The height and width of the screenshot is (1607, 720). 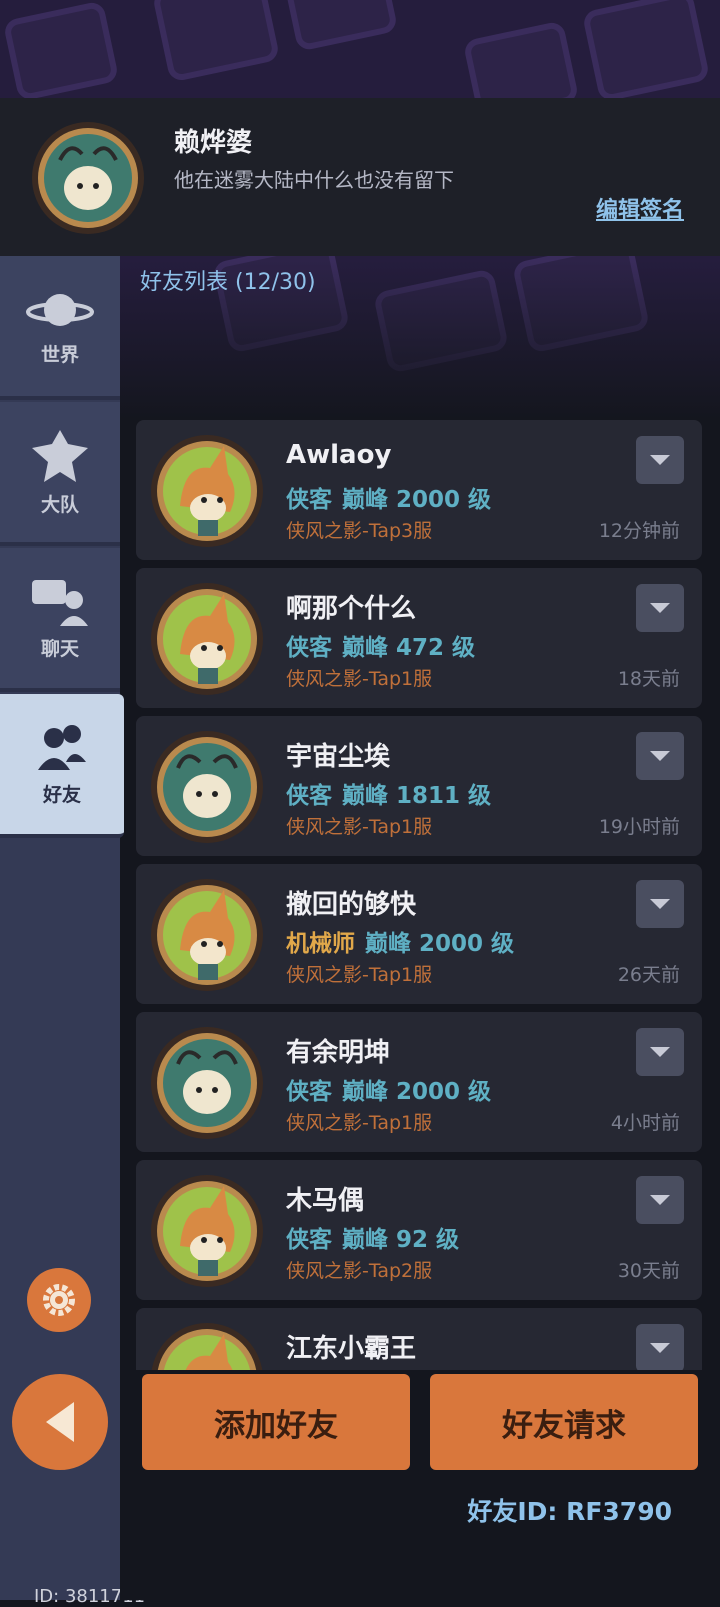 What do you see at coordinates (88, 178) in the screenshot?
I see `profile-avatar` at bounding box center [88, 178].